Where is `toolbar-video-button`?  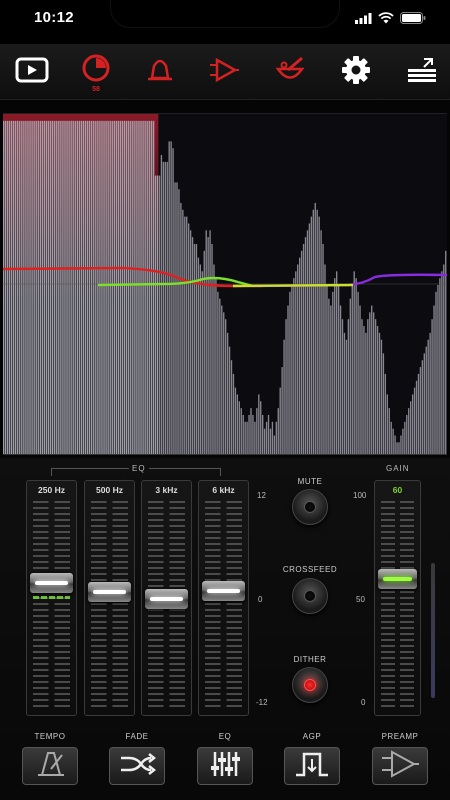 toolbar-video-button is located at coordinates (32, 72).